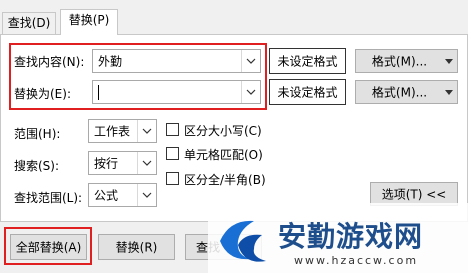  I want to click on match-case-label: 区分大小写(C), so click(223, 131).